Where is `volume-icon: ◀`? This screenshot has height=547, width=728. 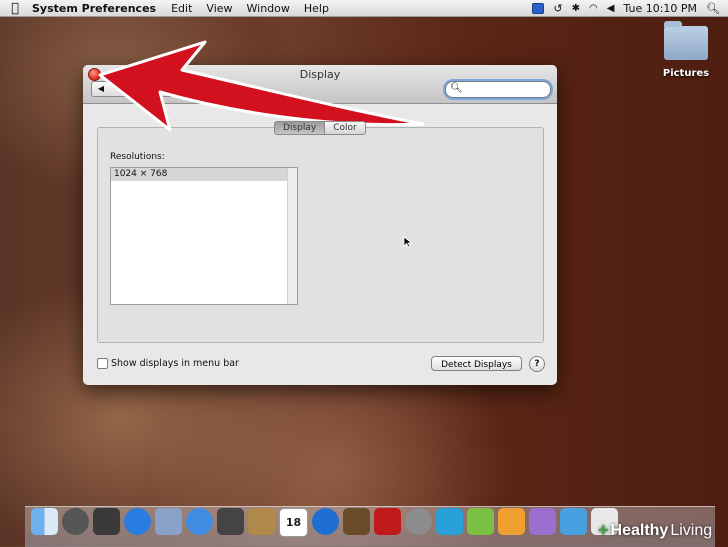 volume-icon: ◀ is located at coordinates (611, 8).